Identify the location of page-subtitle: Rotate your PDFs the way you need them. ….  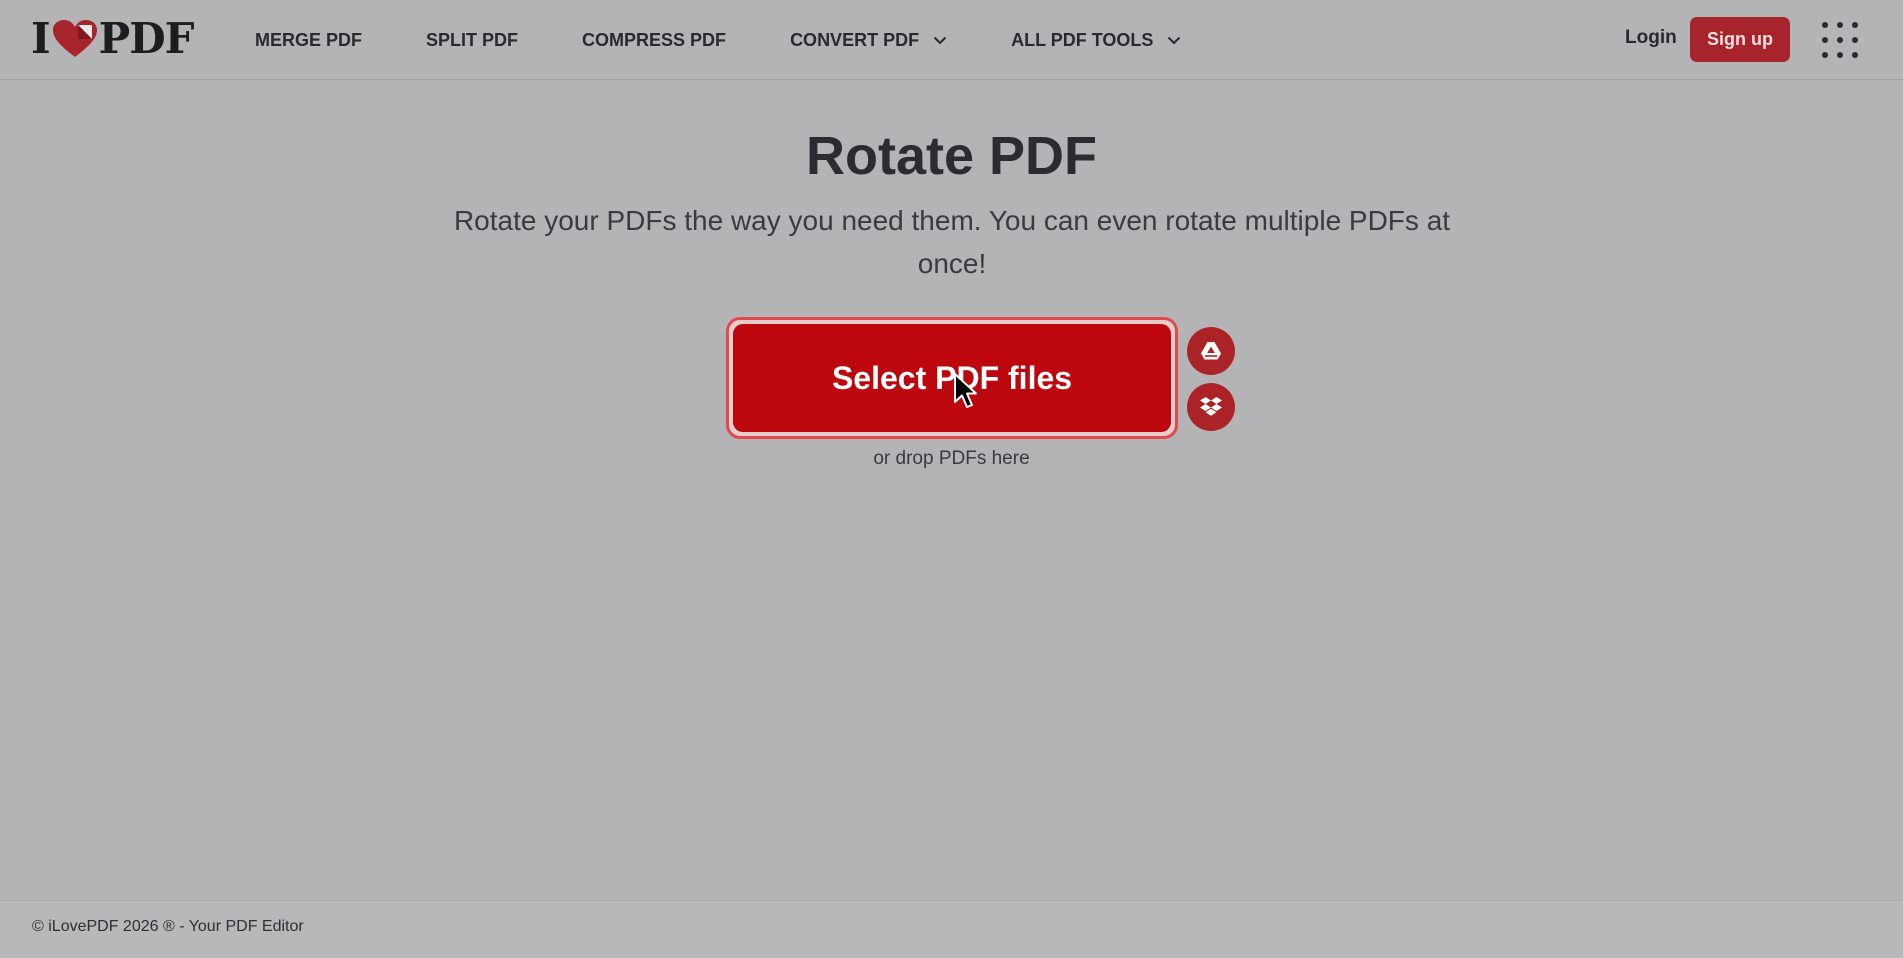
(952, 242).